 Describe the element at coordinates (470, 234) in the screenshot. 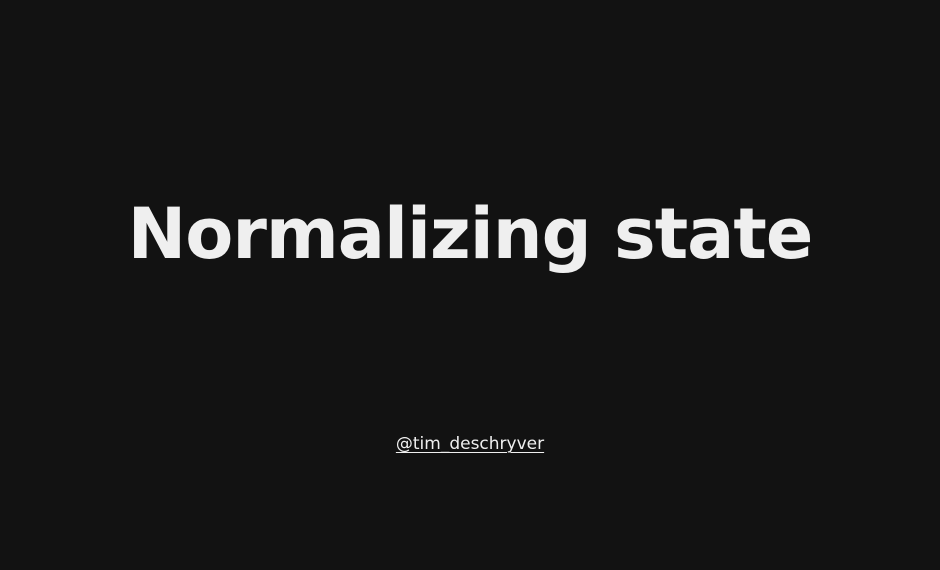

I see `slide-title: Normalizing state` at that location.